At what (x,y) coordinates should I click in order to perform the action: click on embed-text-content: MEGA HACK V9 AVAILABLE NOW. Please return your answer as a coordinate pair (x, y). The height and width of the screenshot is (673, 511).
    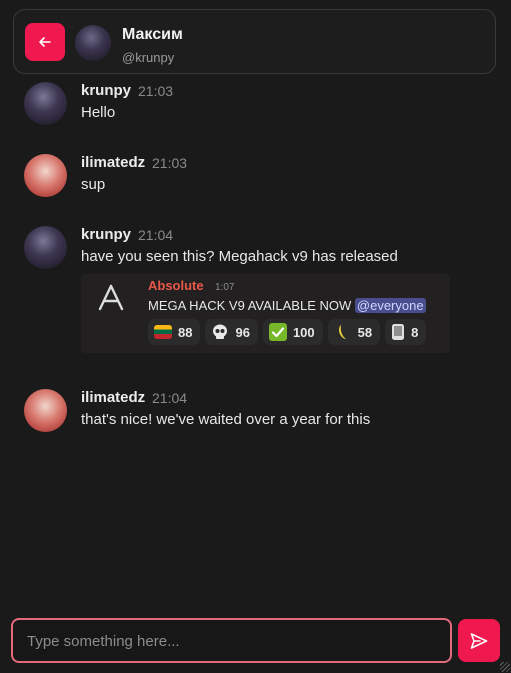
    Looking at the image, I should click on (250, 305).